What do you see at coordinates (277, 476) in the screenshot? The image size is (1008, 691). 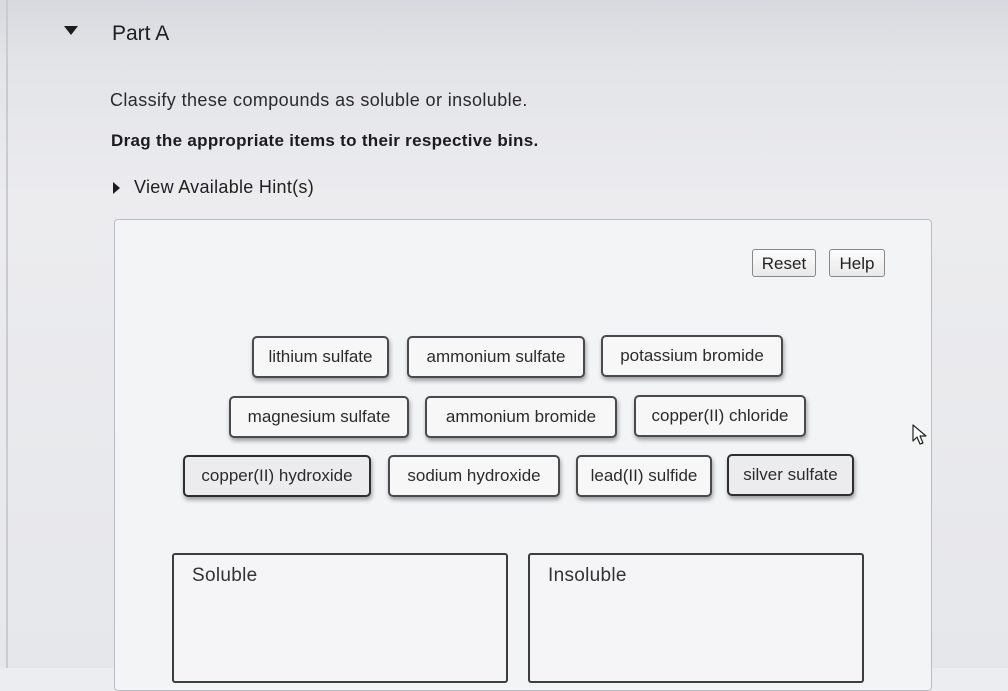 I see `item-copper-ii-hydroxide: copper(II) hydroxide` at bounding box center [277, 476].